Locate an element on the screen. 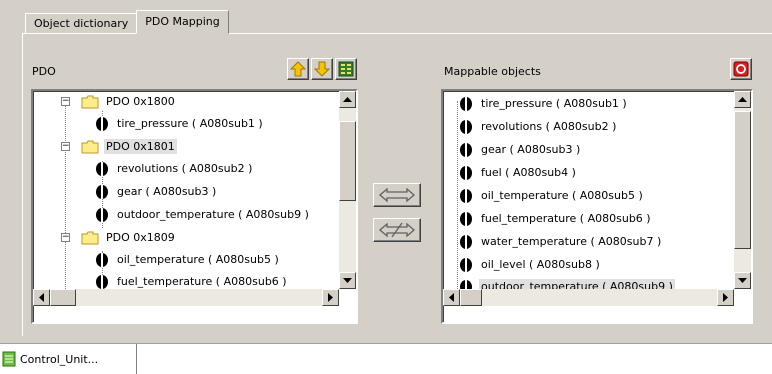 This screenshot has width=772, height=374. tab-strip: Object dictionary PDO Mapping is located at coordinates (127, 22).